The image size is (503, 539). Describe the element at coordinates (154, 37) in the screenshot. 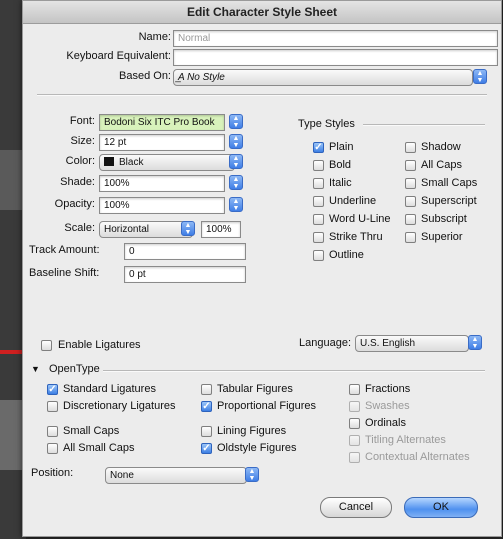

I see `name-label: Name:` at that location.